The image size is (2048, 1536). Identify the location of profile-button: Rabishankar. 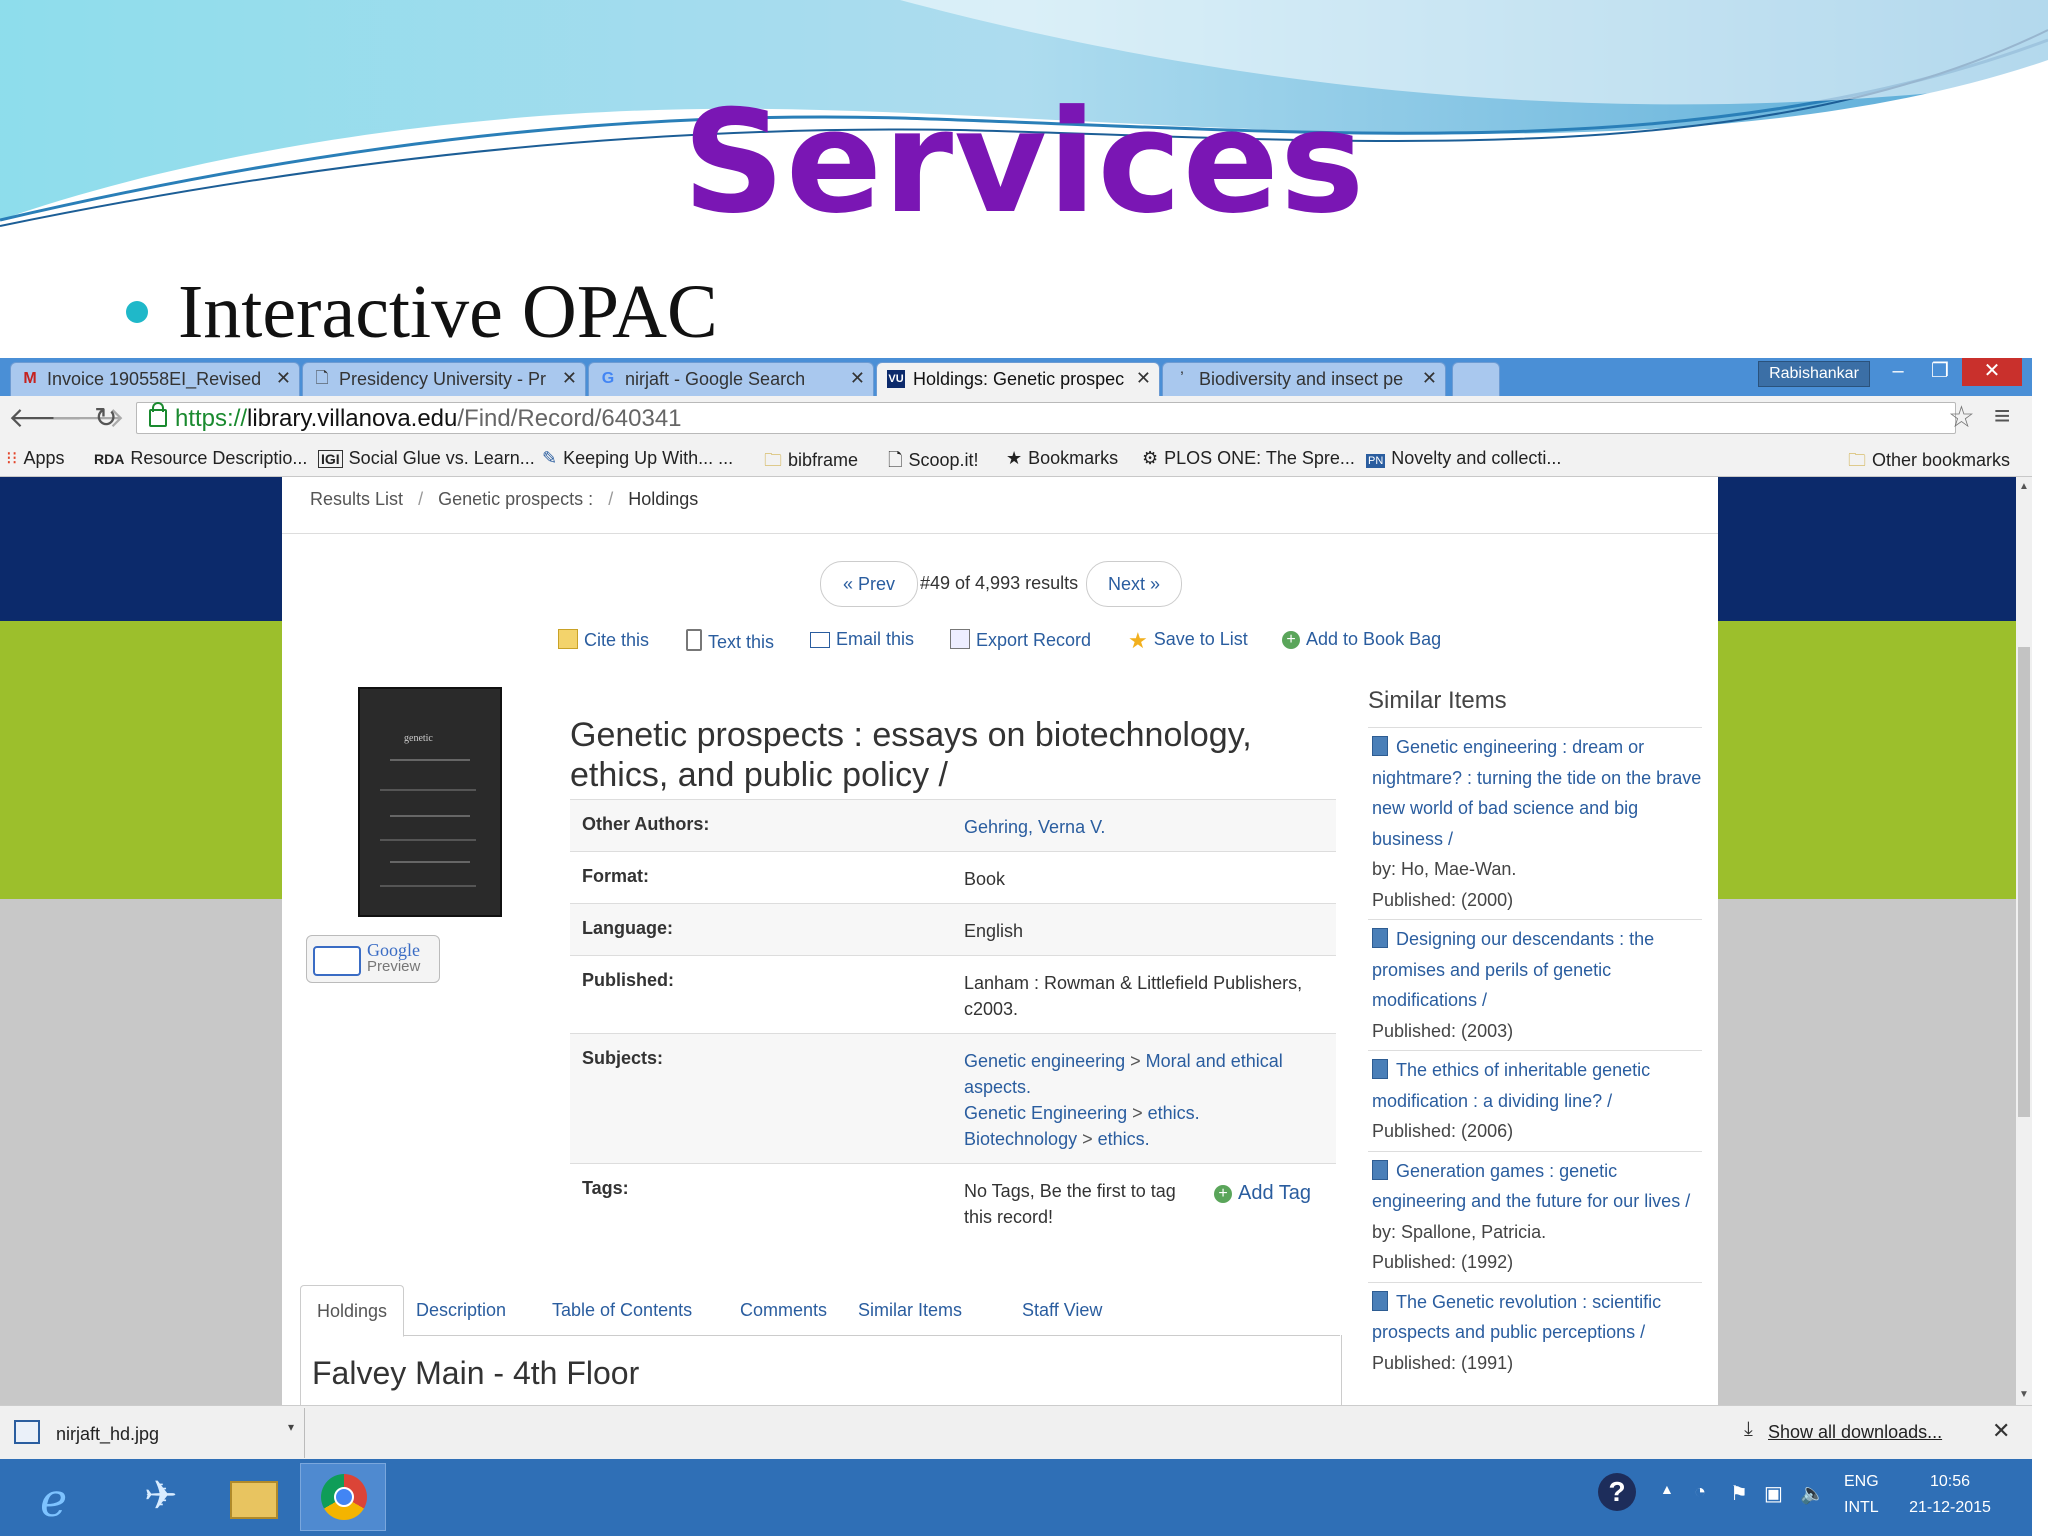
(1814, 374).